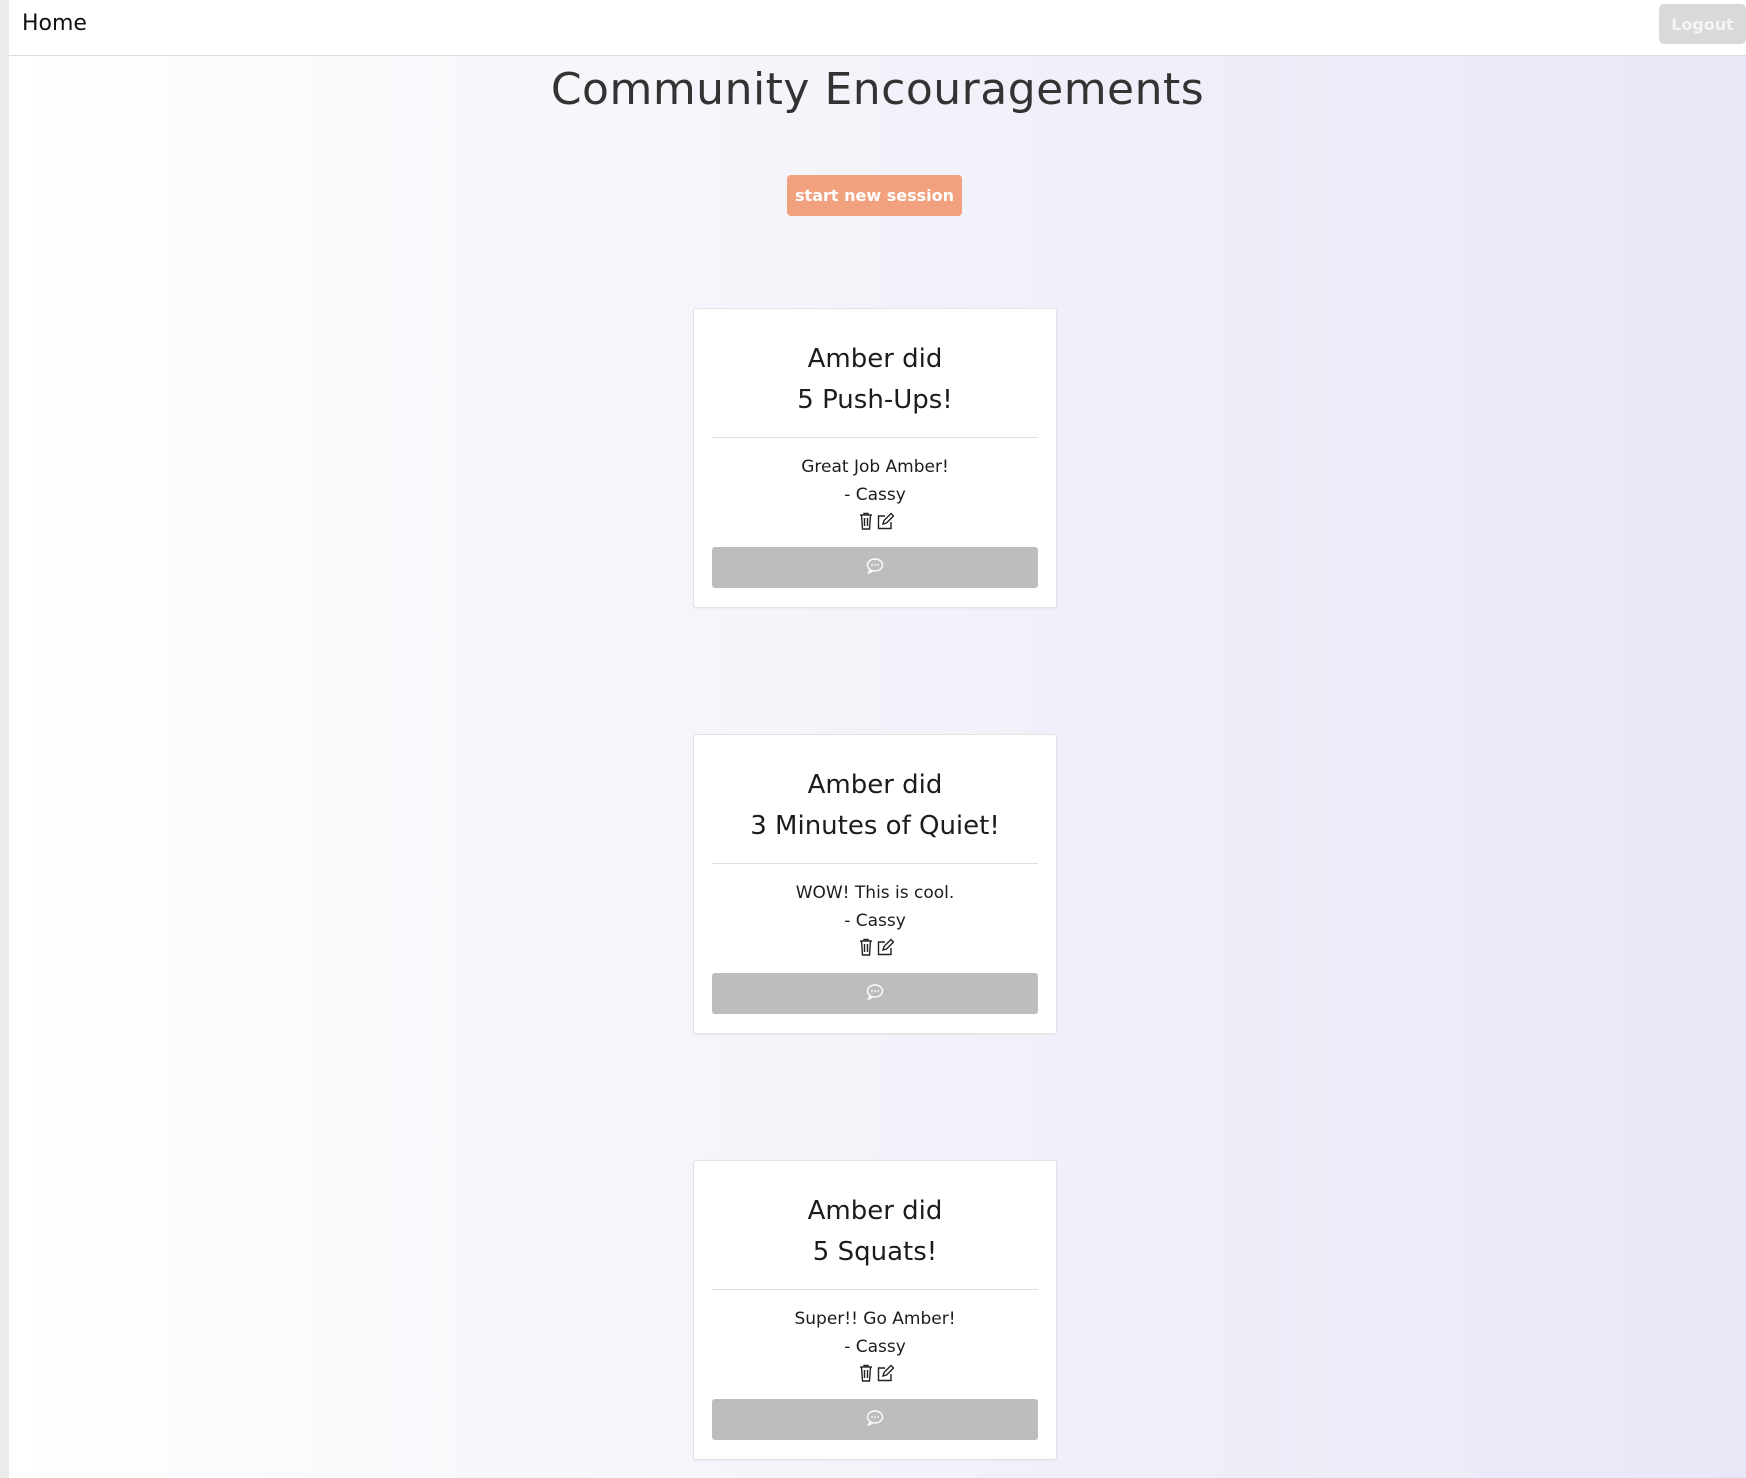 The height and width of the screenshot is (1478, 1746). Describe the element at coordinates (875, 1319) in the screenshot. I see `comment-text: Super!! Go Amber!` at that location.